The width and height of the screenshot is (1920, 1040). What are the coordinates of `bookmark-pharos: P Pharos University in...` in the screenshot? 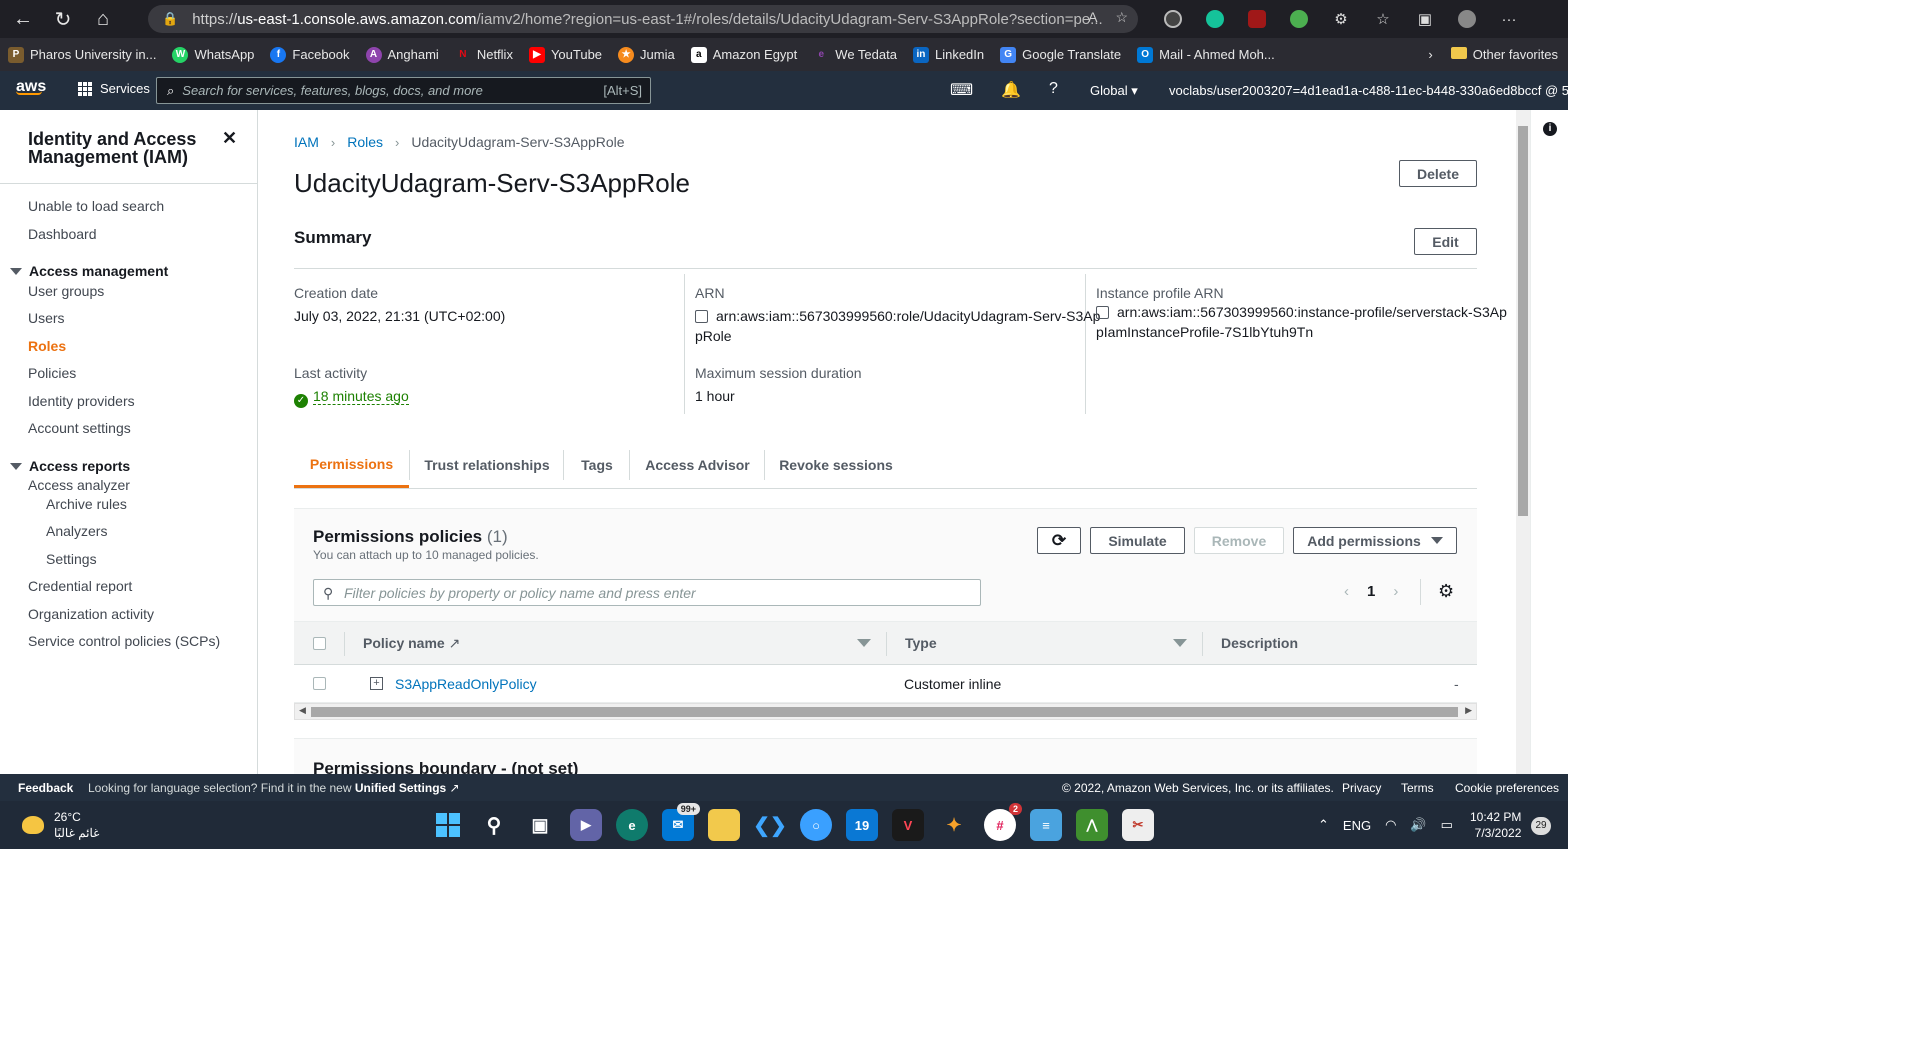 It's located at (82, 54).